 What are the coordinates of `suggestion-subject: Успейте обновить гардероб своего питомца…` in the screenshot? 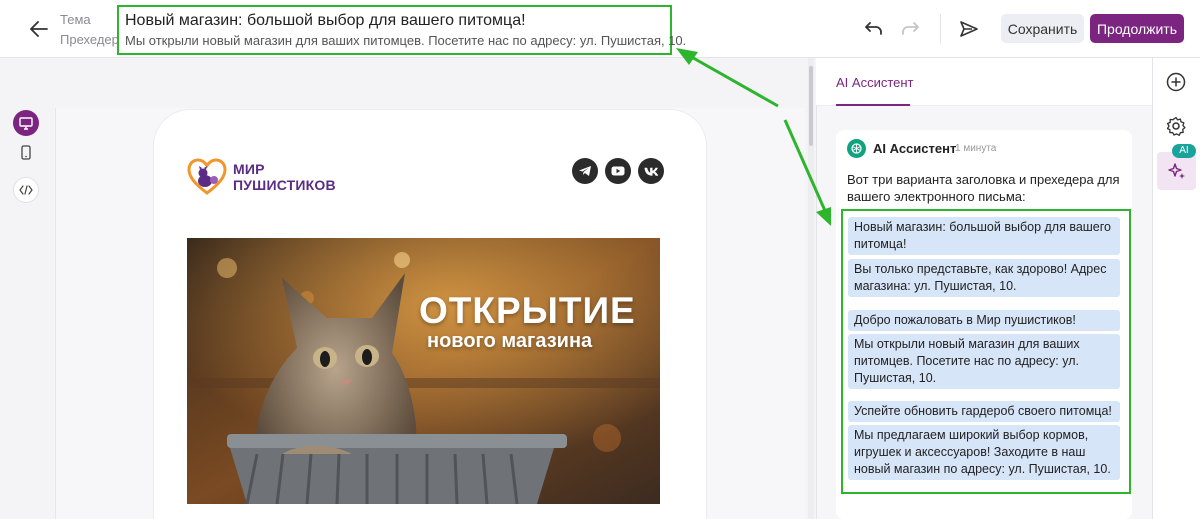 It's located at (984, 411).